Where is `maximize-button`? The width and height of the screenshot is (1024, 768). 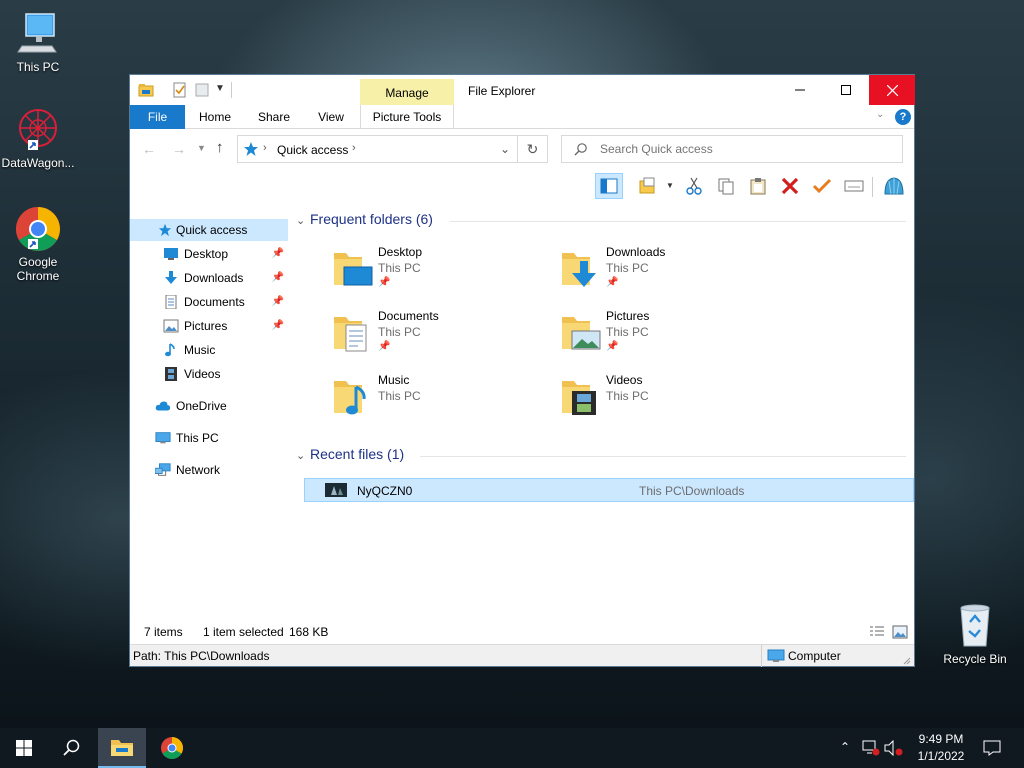
maximize-button is located at coordinates (846, 90).